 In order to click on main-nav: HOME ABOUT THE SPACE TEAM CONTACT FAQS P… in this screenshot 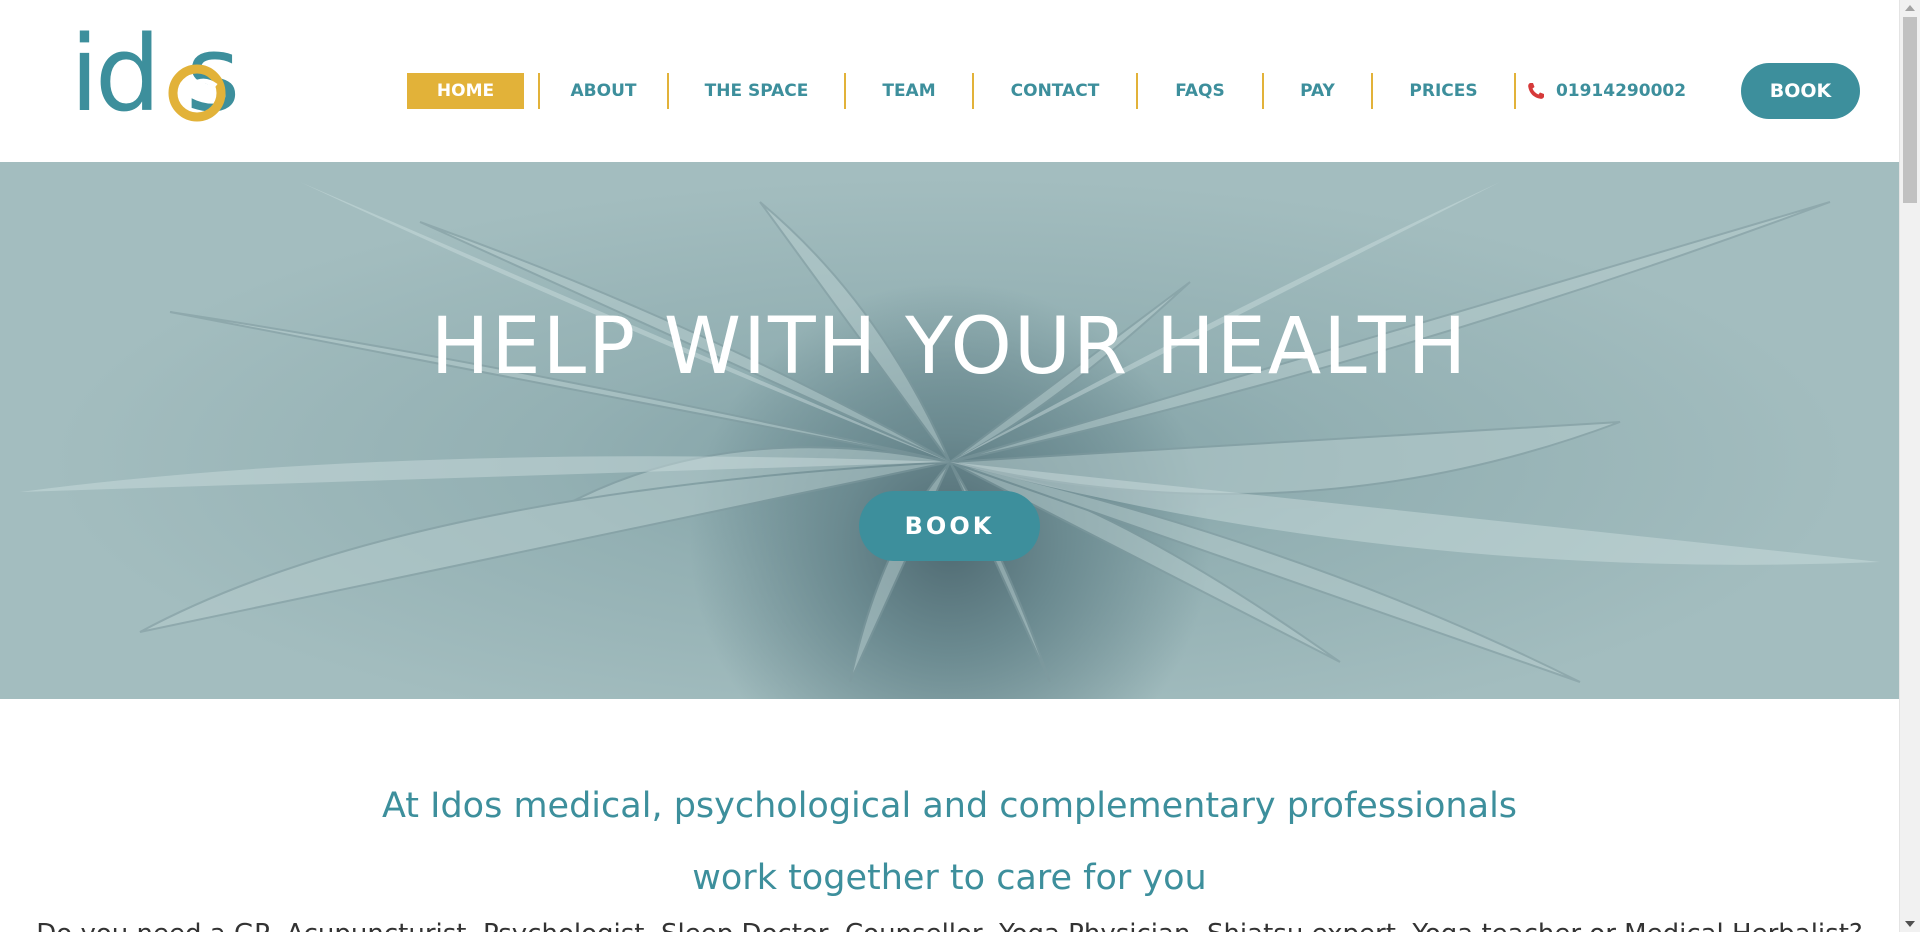, I will do `click(1051, 91)`.